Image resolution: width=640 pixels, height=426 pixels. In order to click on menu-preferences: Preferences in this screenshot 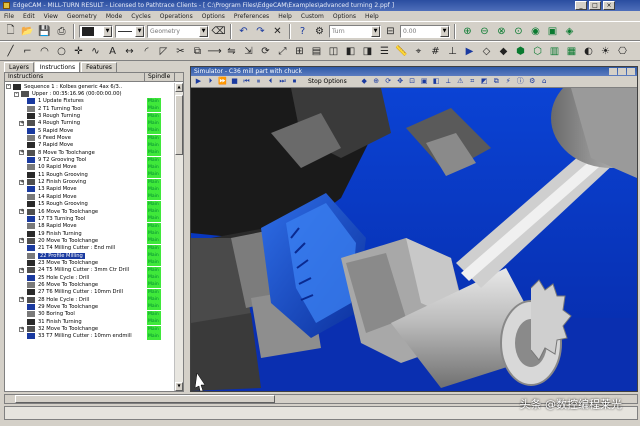, I will do `click(251, 16)`.